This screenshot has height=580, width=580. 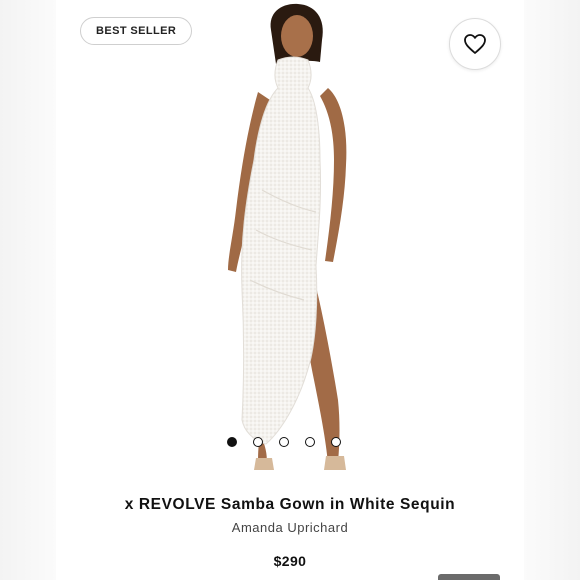 I want to click on heart-icon, so click(x=475, y=44).